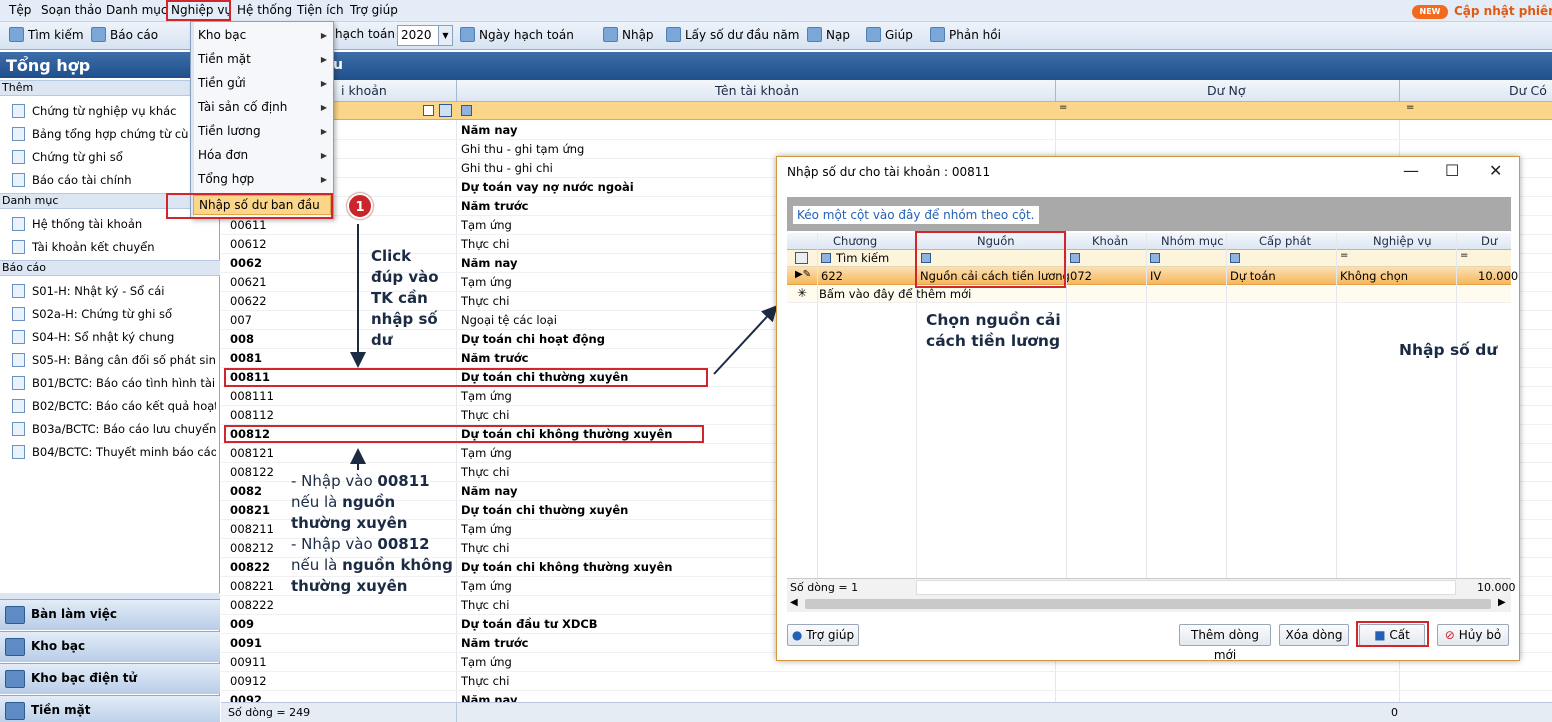 Image resolution: width=1552 pixels, height=722 pixels. What do you see at coordinates (855, 241) in the screenshot?
I see `col-chapter: Chương` at bounding box center [855, 241].